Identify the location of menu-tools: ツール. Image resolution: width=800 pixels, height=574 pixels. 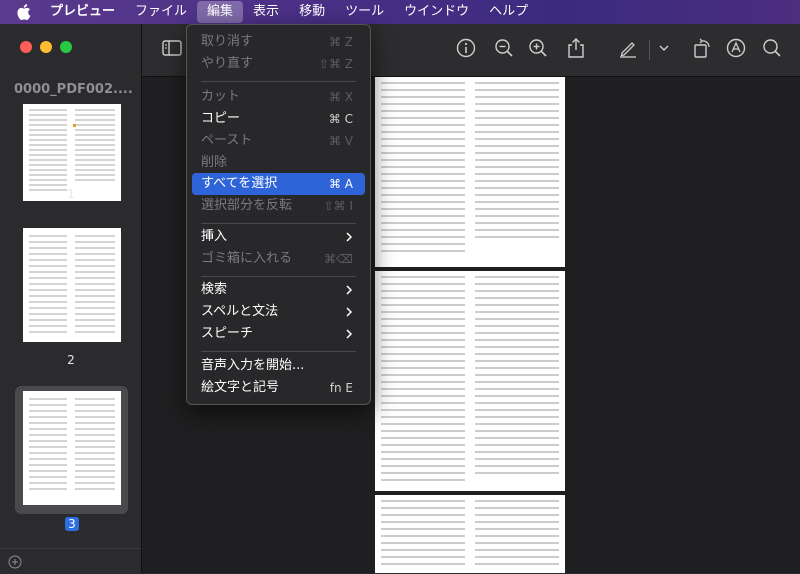
(364, 12).